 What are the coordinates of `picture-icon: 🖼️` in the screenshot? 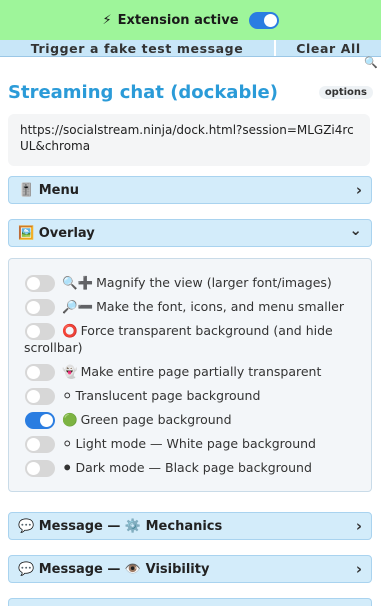 It's located at (26, 233).